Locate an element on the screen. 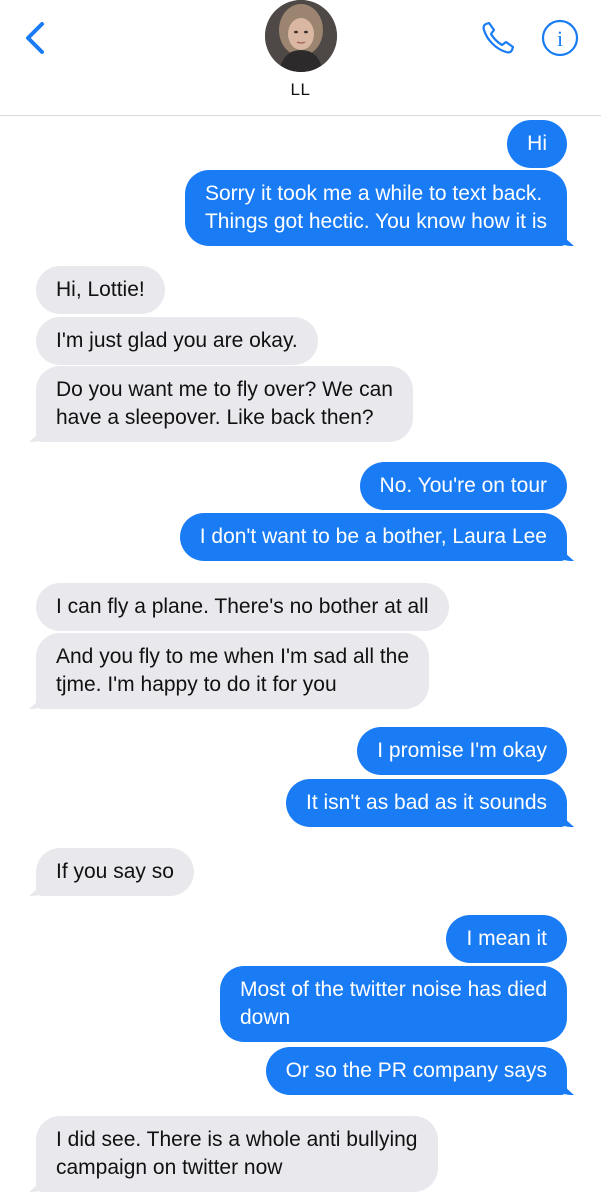 Image resolution: width=601 pixels, height=1200 pixels. message-received: Hi, Lottie! is located at coordinates (100, 290).